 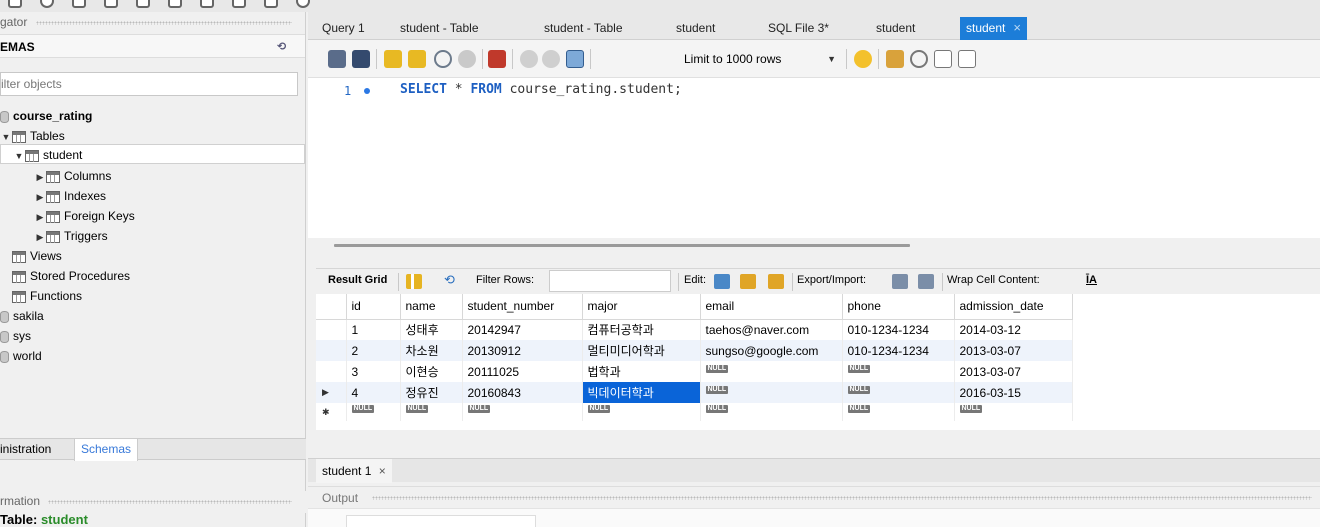 What do you see at coordinates (575, 59) in the screenshot?
I see `autocommit-icon` at bounding box center [575, 59].